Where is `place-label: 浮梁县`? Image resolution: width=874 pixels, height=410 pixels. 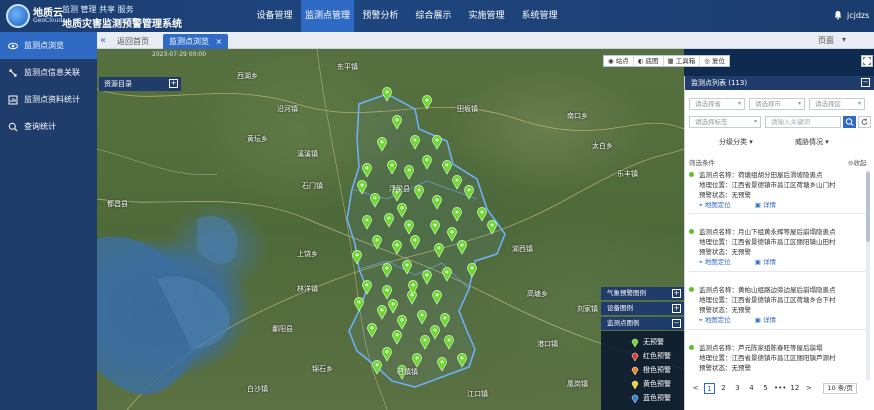
place-label: 浮梁县 is located at coordinates (399, 189).